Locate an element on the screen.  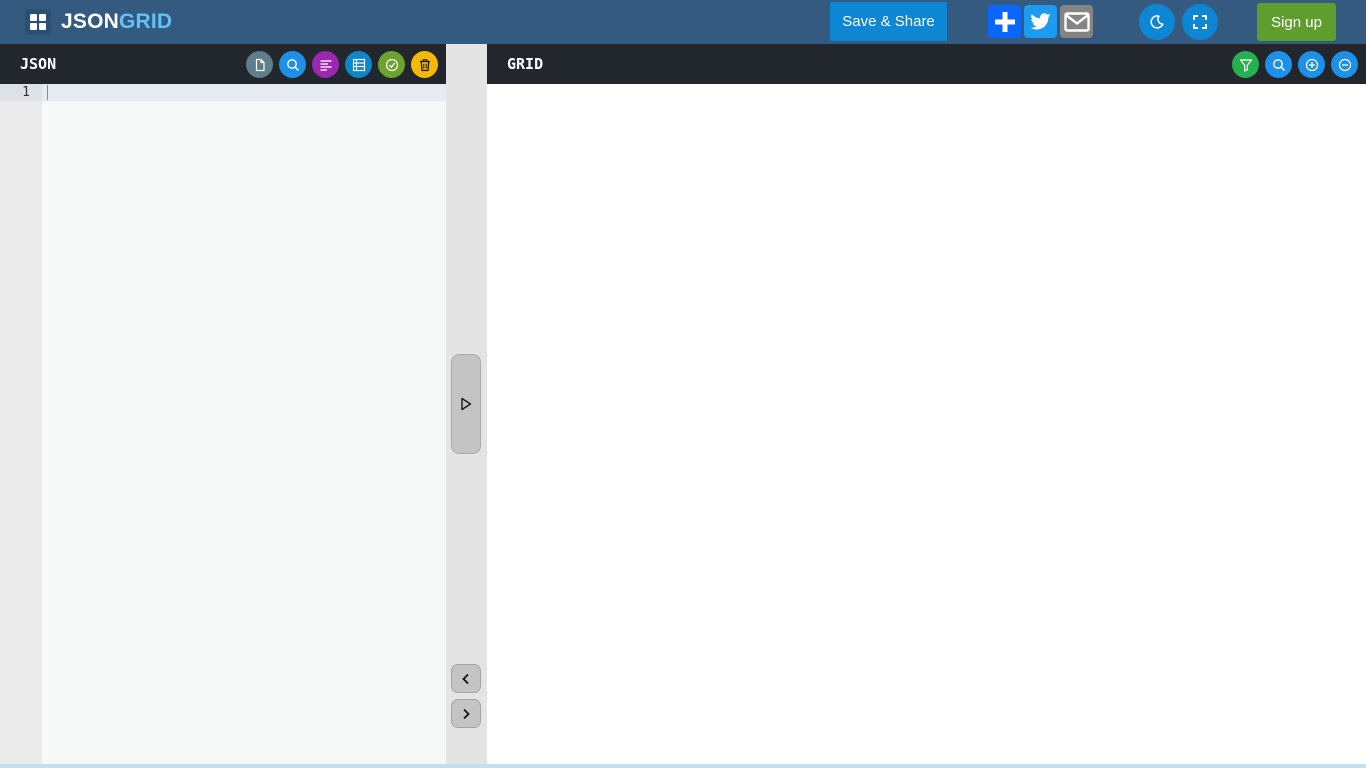
validate-json-button is located at coordinates (391, 64).